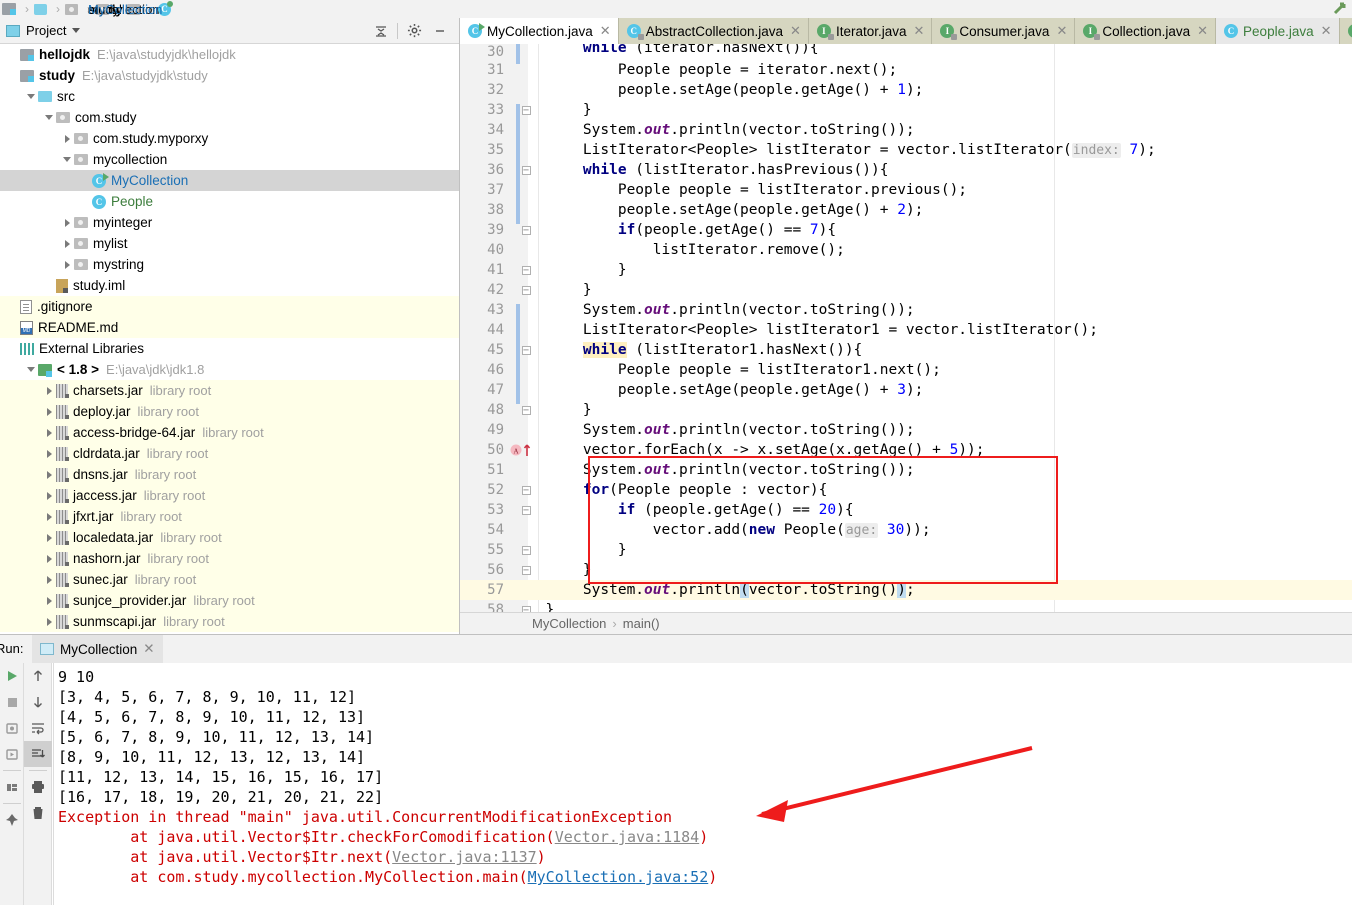 Image resolution: width=1352 pixels, height=905 pixels. What do you see at coordinates (906, 290) in the screenshot?
I see `code-line-42: 42− }` at bounding box center [906, 290].